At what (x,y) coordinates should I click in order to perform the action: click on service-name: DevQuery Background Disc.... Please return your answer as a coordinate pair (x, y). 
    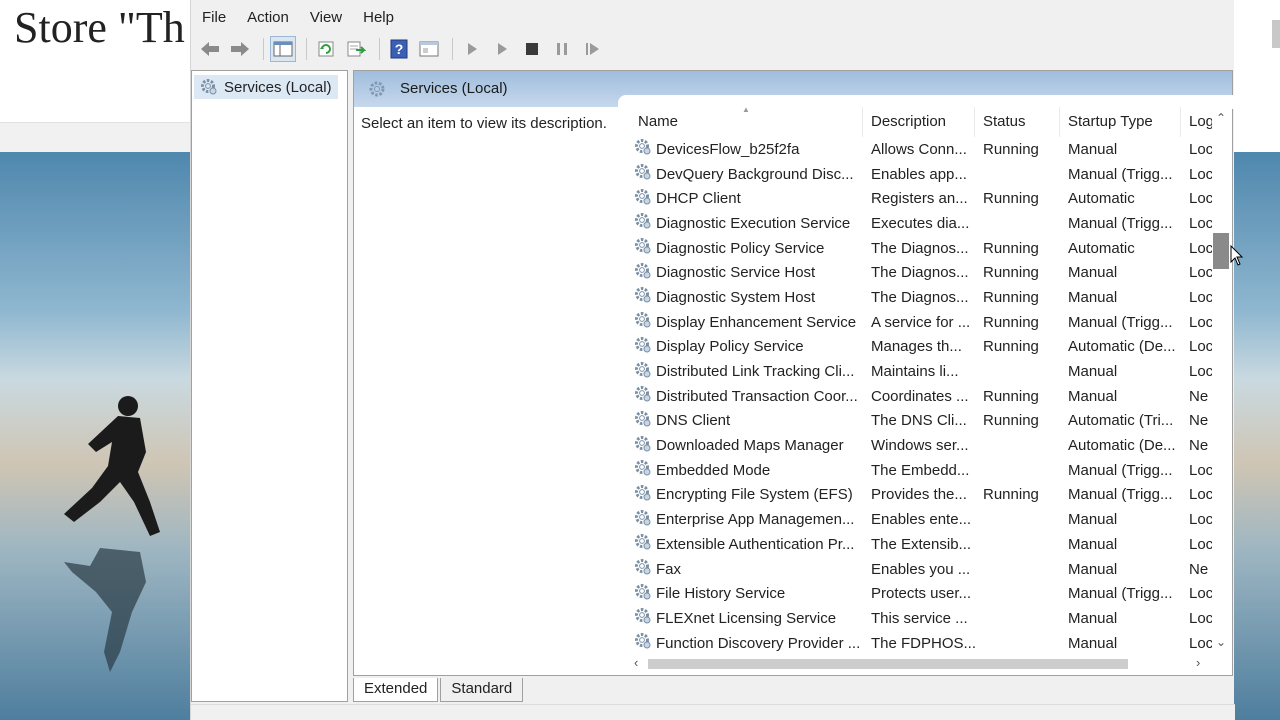
    Looking at the image, I should click on (755, 174).